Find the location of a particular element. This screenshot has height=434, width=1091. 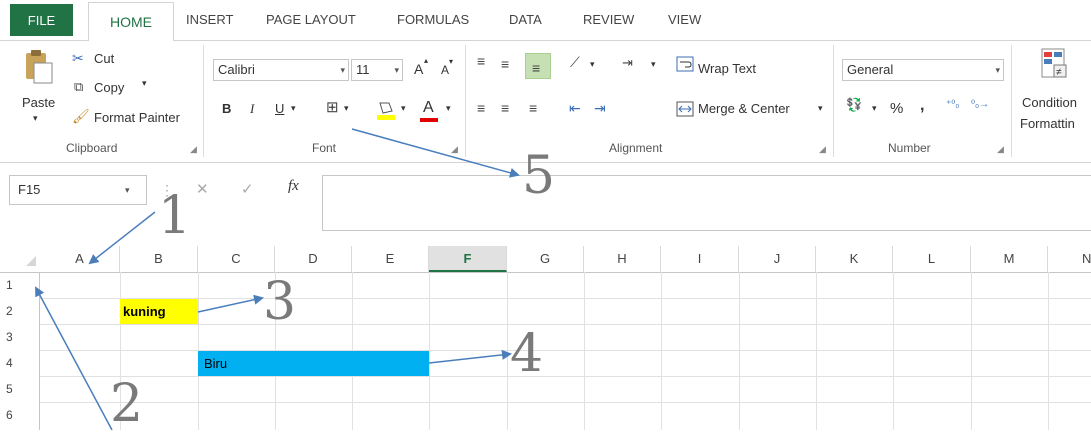

annotation-3: 3 is located at coordinates (280, 302).